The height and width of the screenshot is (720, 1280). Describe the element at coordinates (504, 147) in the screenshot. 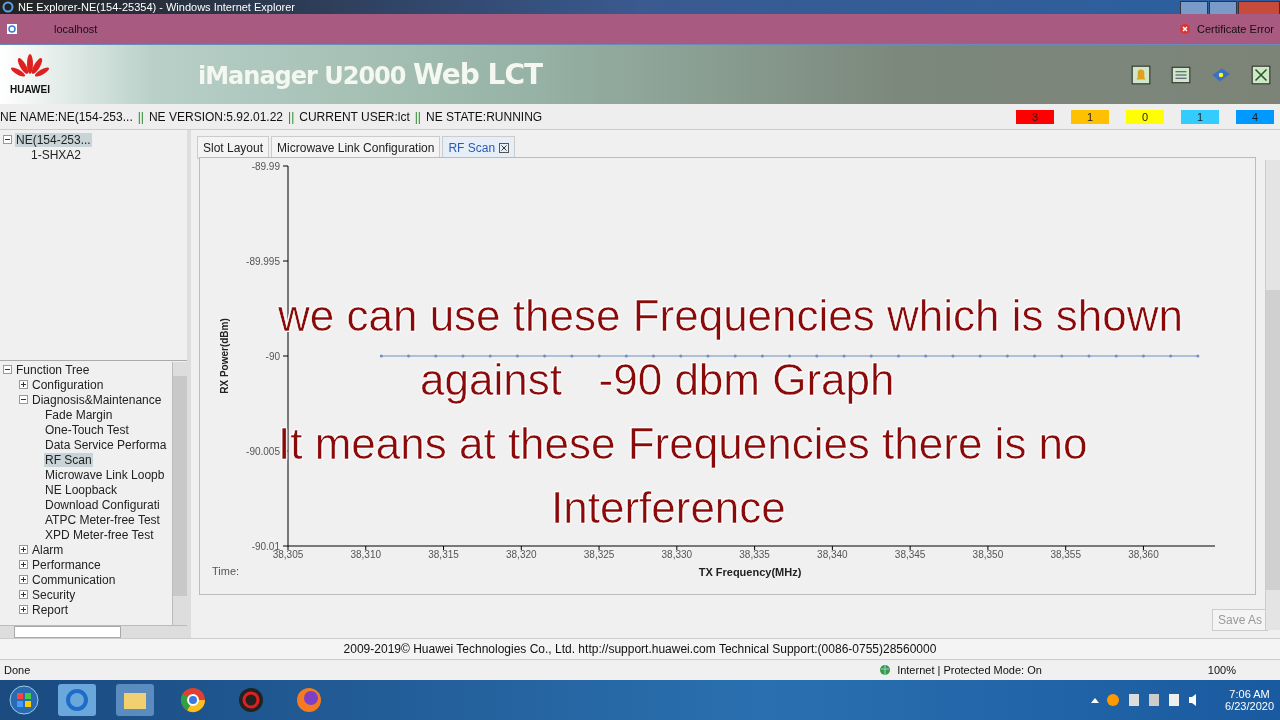

I see `close-icon` at that location.